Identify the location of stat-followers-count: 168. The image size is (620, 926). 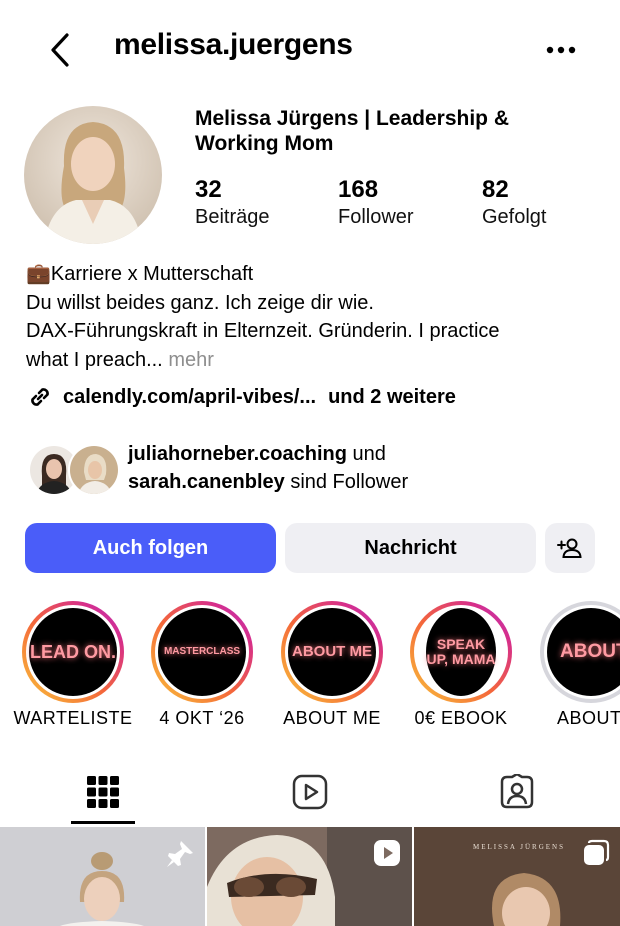
(358, 189).